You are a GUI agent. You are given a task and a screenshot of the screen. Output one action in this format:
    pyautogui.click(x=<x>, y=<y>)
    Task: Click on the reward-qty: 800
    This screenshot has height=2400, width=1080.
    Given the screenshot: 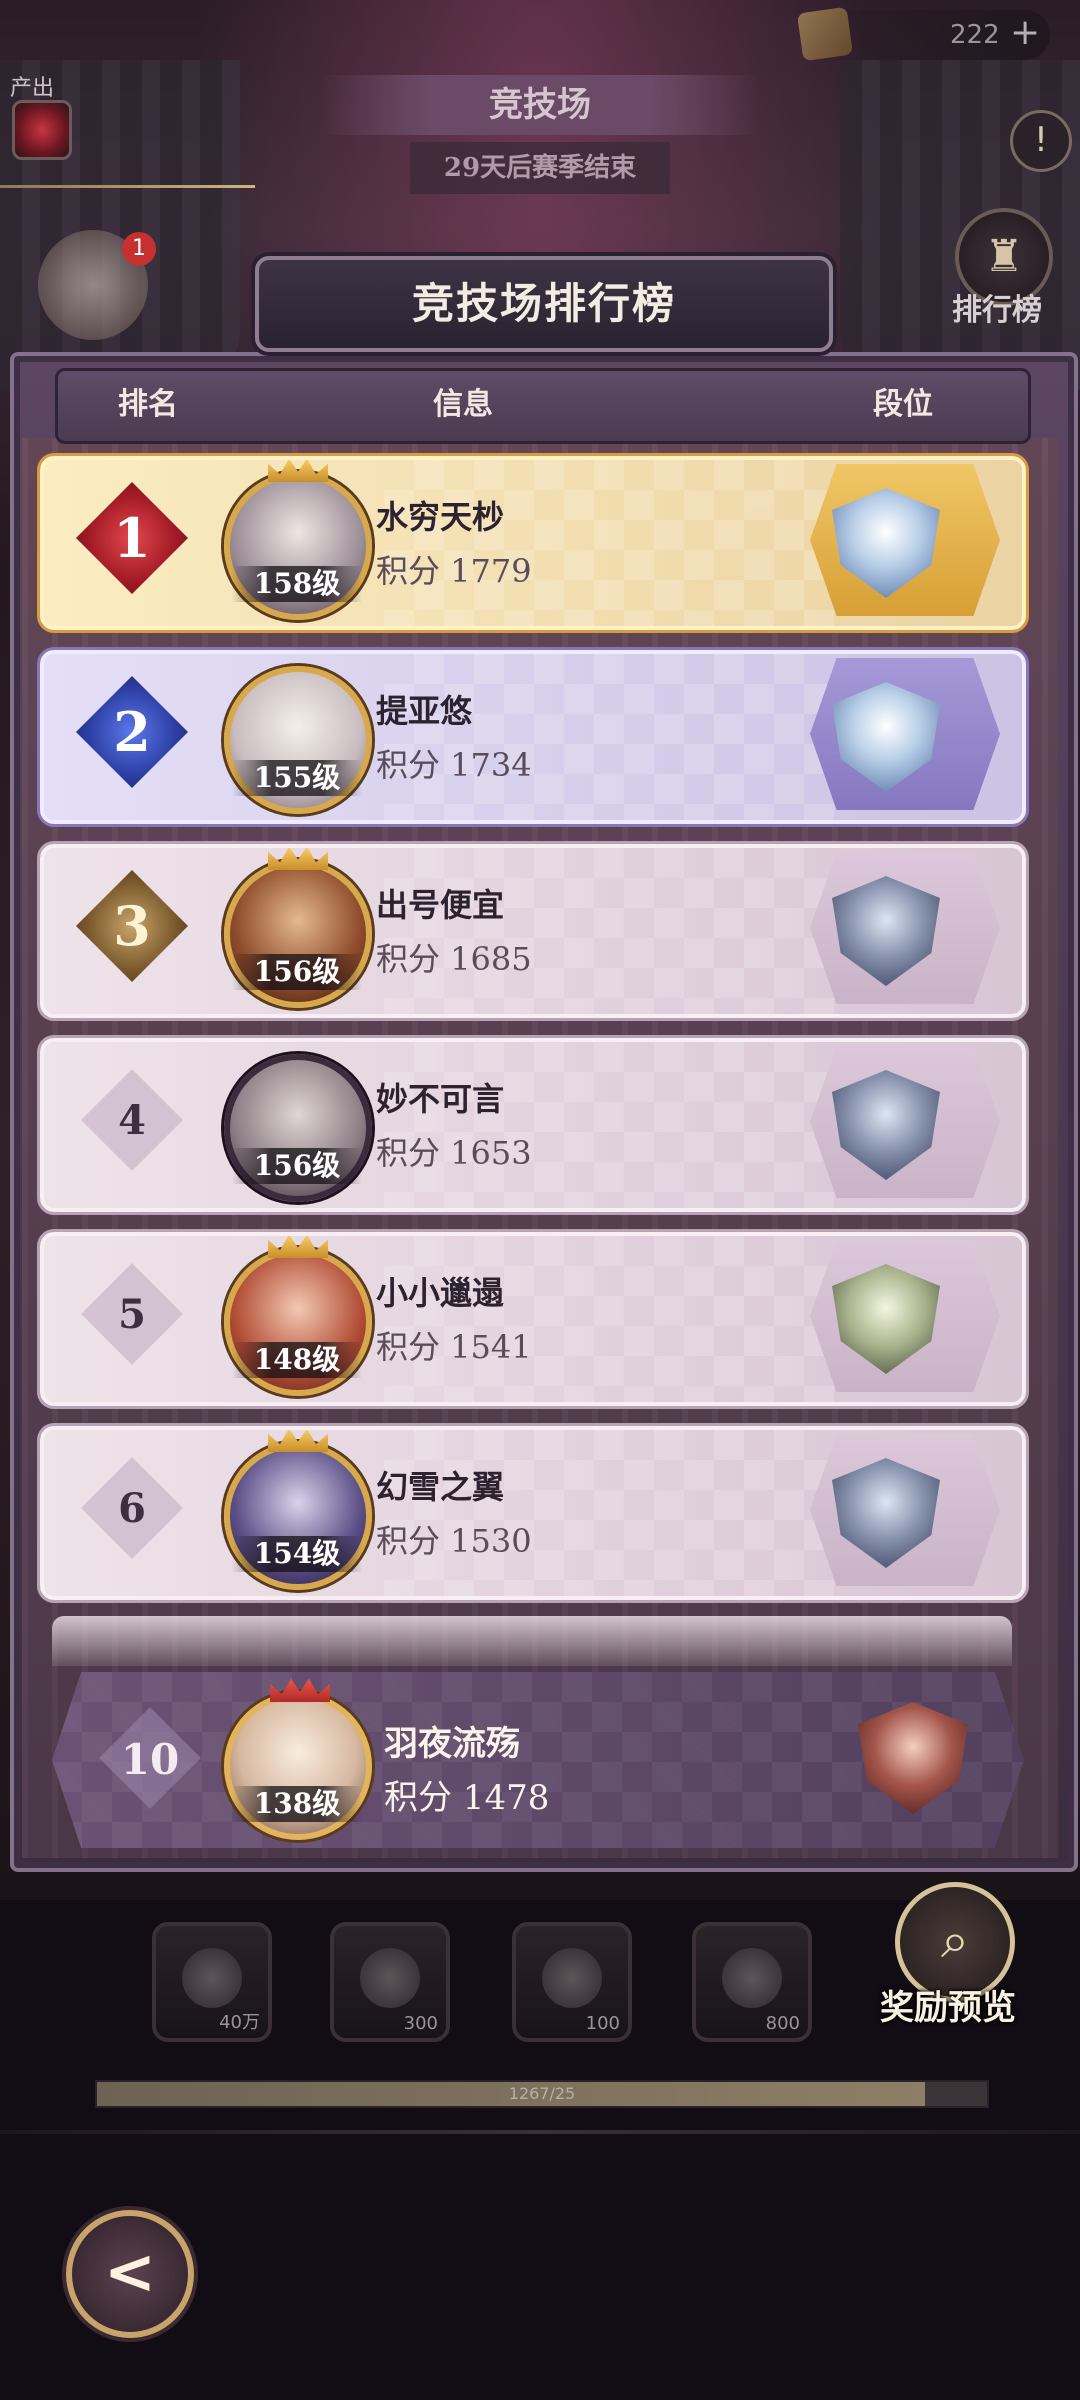 What is the action you would take?
    pyautogui.click(x=782, y=2023)
    